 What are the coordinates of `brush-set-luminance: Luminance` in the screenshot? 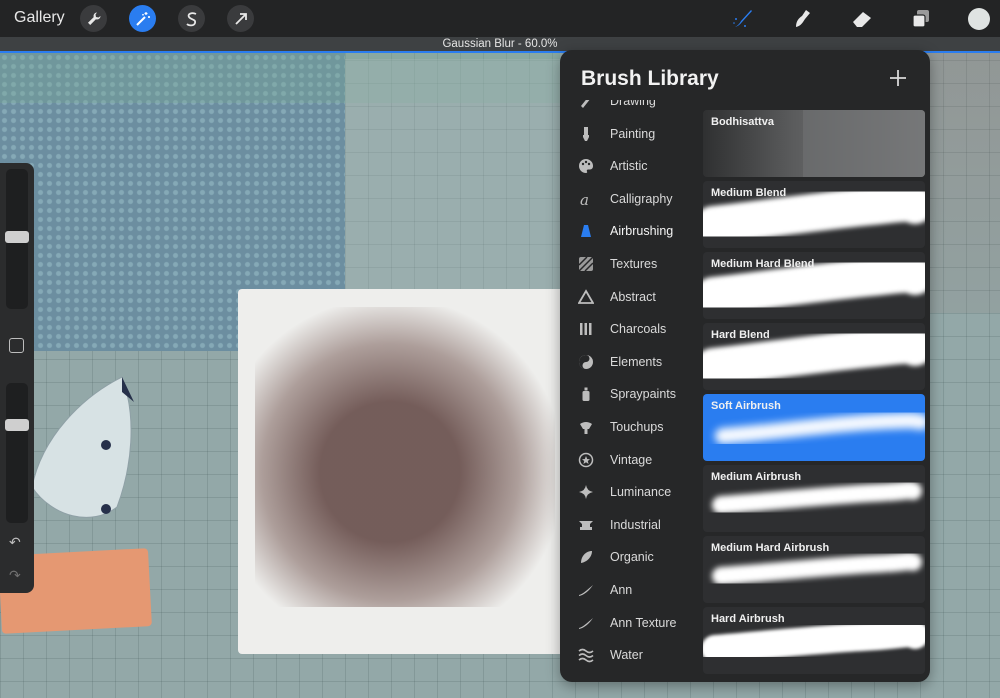 It's located at (630, 492).